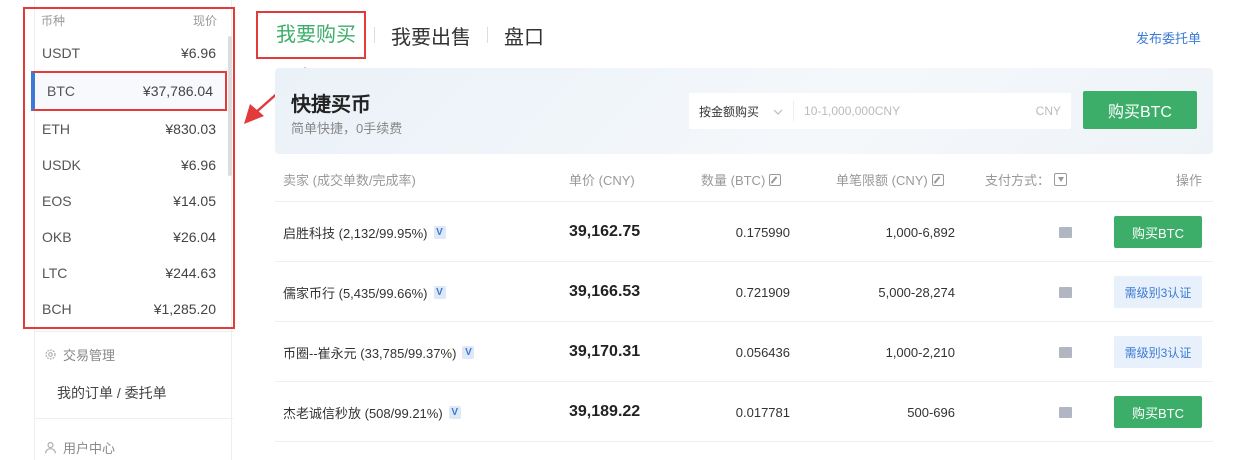  What do you see at coordinates (129, 20) in the screenshot?
I see `coin-list-header: 币种 现价` at bounding box center [129, 20].